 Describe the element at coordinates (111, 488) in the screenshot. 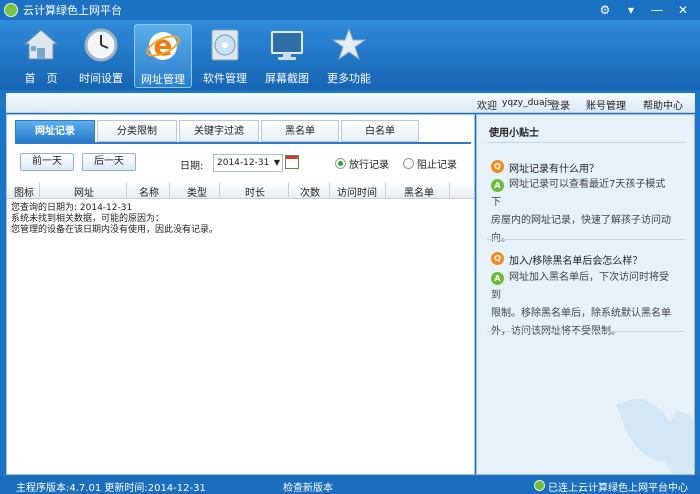

I see `version-info: 主程序版本:4.7.01 更新时间:2014-12-31` at that location.